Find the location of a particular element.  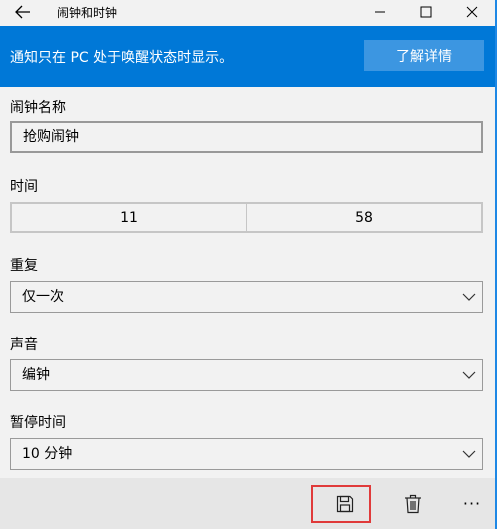

command-bar: ··· is located at coordinates (248, 503).